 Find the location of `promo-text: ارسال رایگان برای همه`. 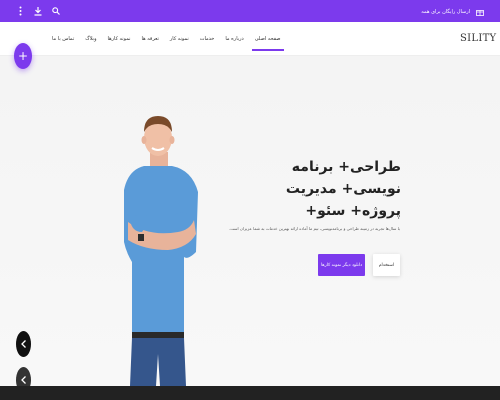

promo-text: ارسال رایگان برای همه is located at coordinates (445, 12).